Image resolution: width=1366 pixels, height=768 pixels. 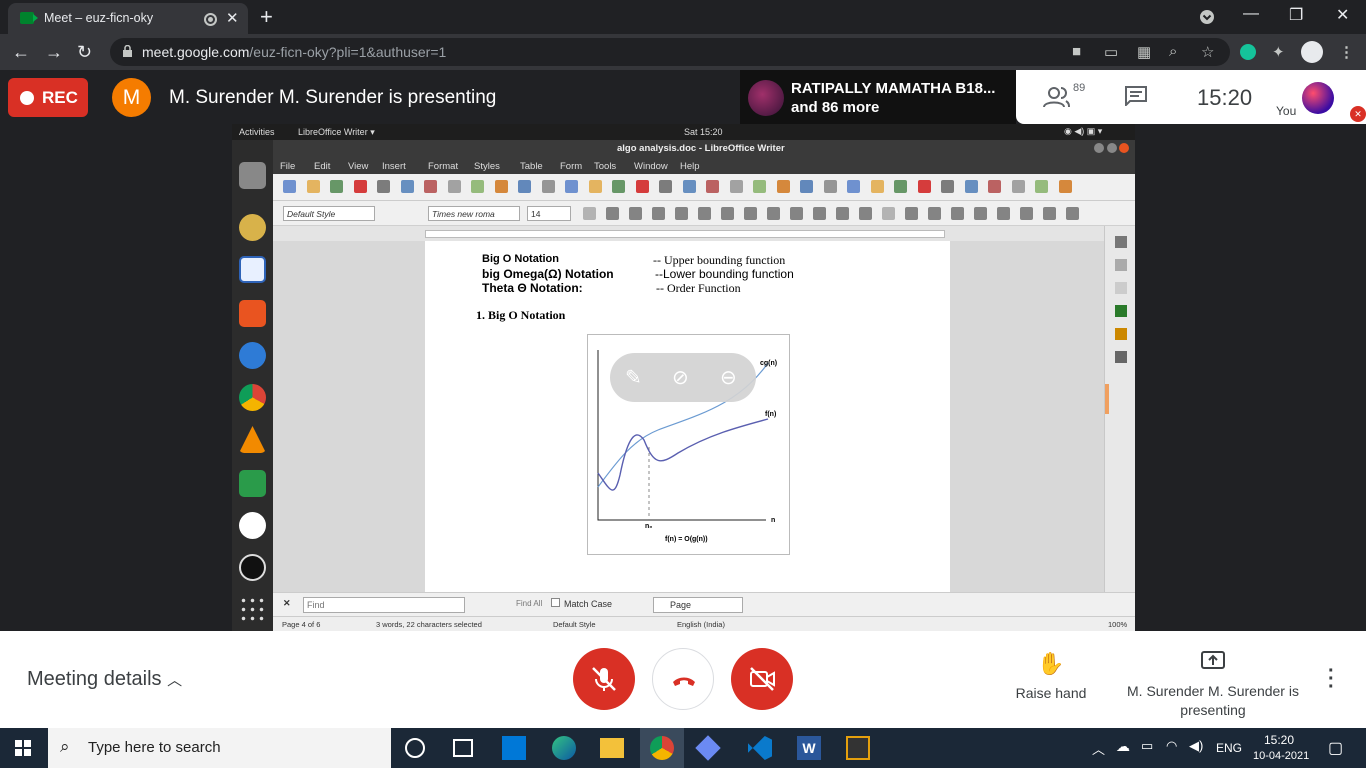 I want to click on font-name-combo: Times new roma, so click(x=474, y=213).